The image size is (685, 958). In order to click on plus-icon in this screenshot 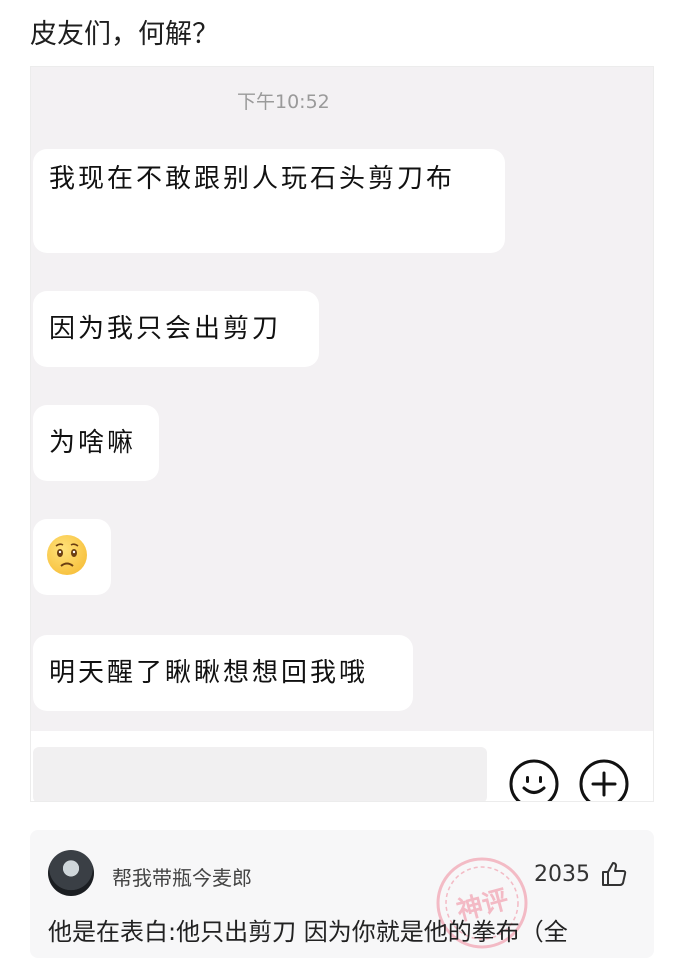, I will do `click(604, 780)`.